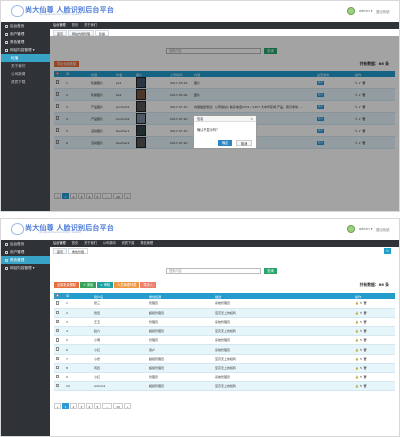 Image resolution: width=400 pixels, height=437 pixels. I want to click on page-button: 10, so click(118, 406).